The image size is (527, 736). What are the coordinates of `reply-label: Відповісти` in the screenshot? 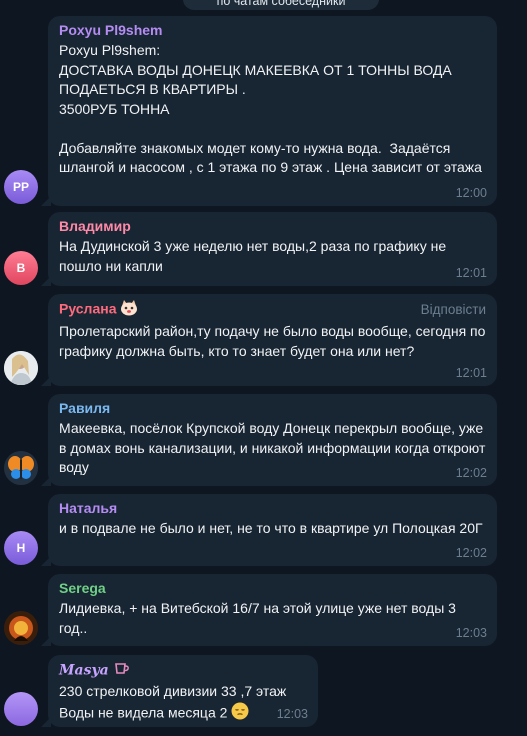 It's located at (453, 309).